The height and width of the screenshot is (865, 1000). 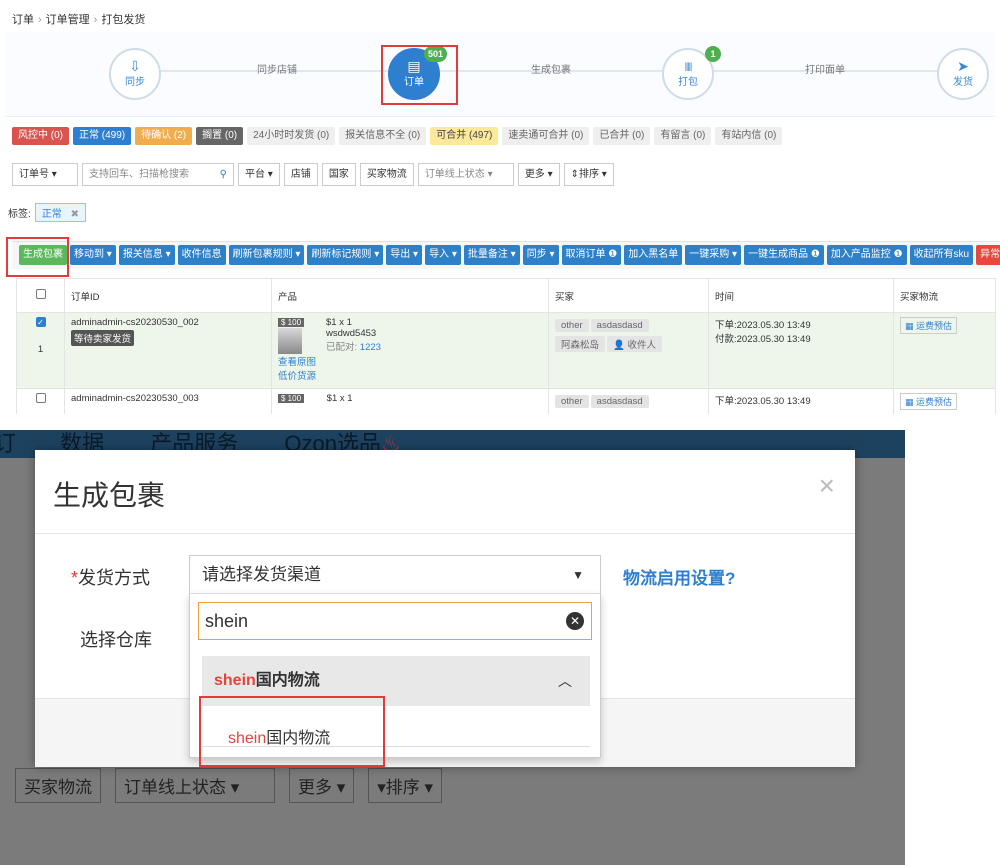 I want to click on channel-search-input: shein ✕, so click(x=395, y=621).